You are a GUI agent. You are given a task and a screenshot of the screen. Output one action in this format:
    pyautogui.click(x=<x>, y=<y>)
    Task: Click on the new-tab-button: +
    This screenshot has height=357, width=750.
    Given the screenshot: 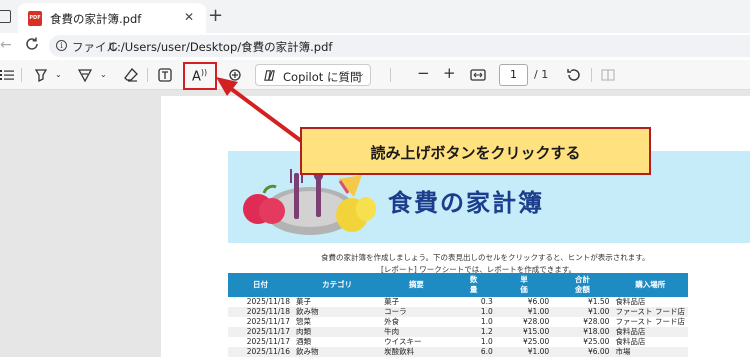 What is the action you would take?
    pyautogui.click(x=215, y=16)
    